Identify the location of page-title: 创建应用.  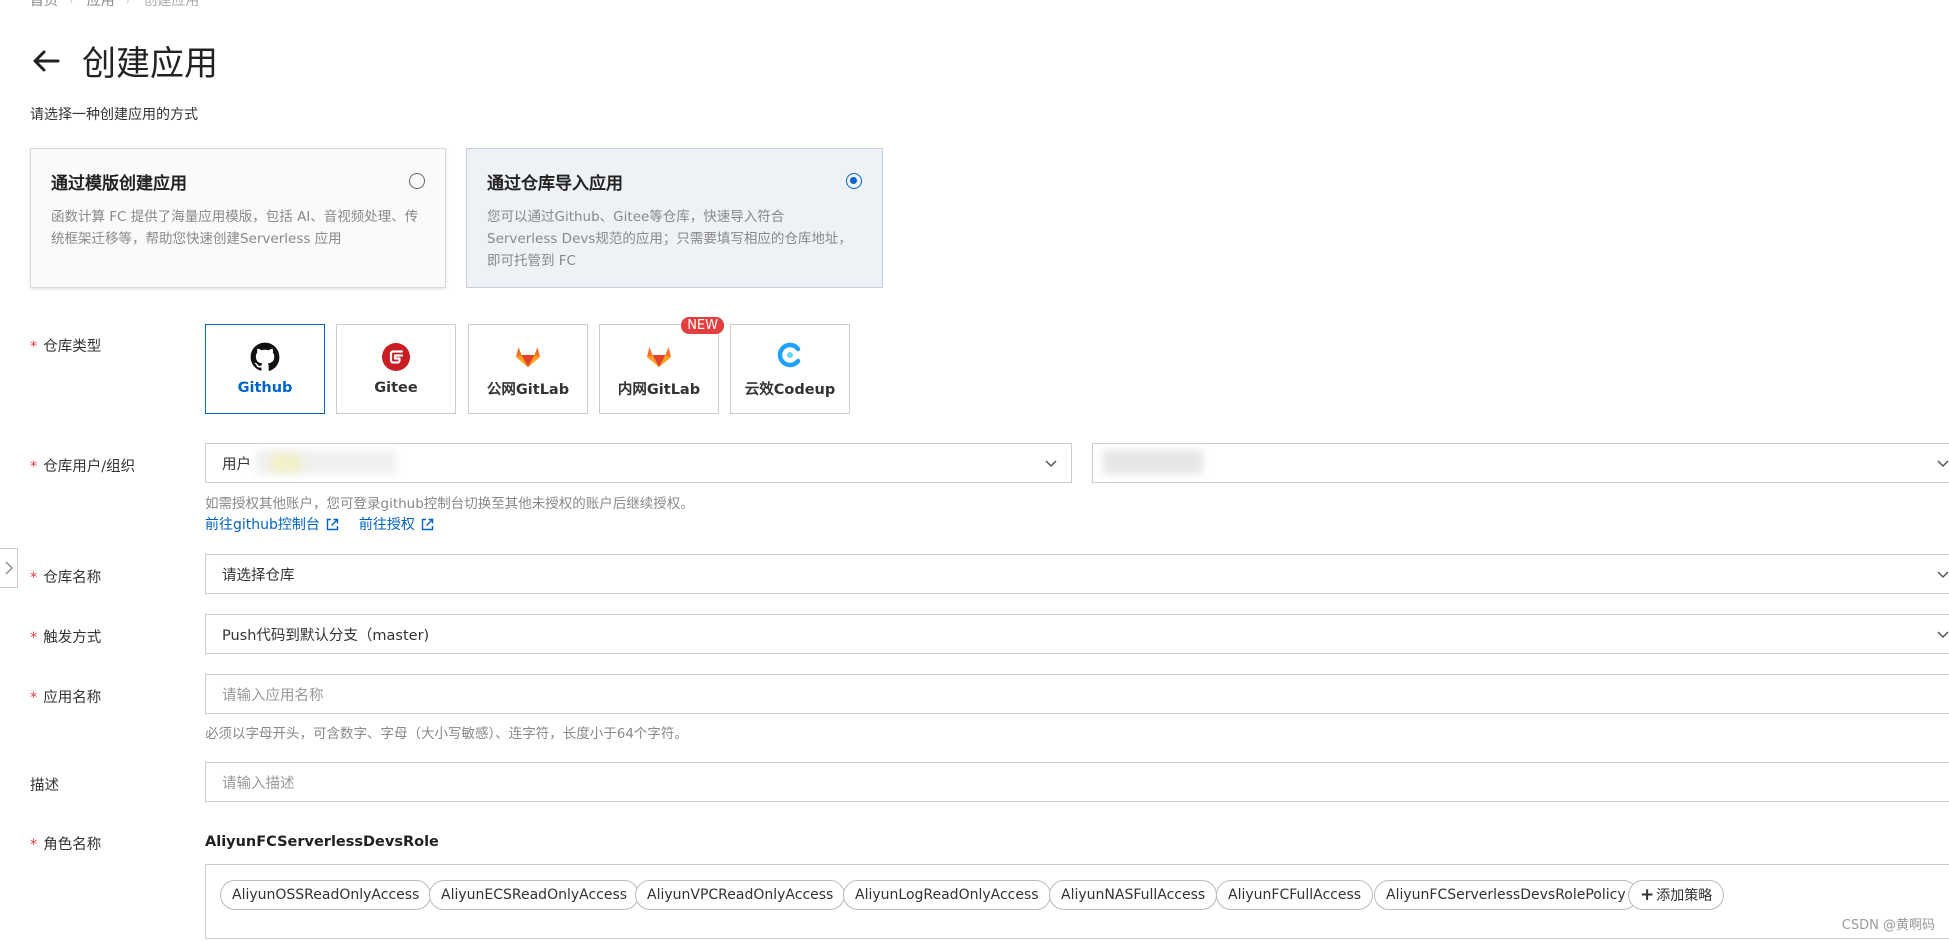
(150, 64).